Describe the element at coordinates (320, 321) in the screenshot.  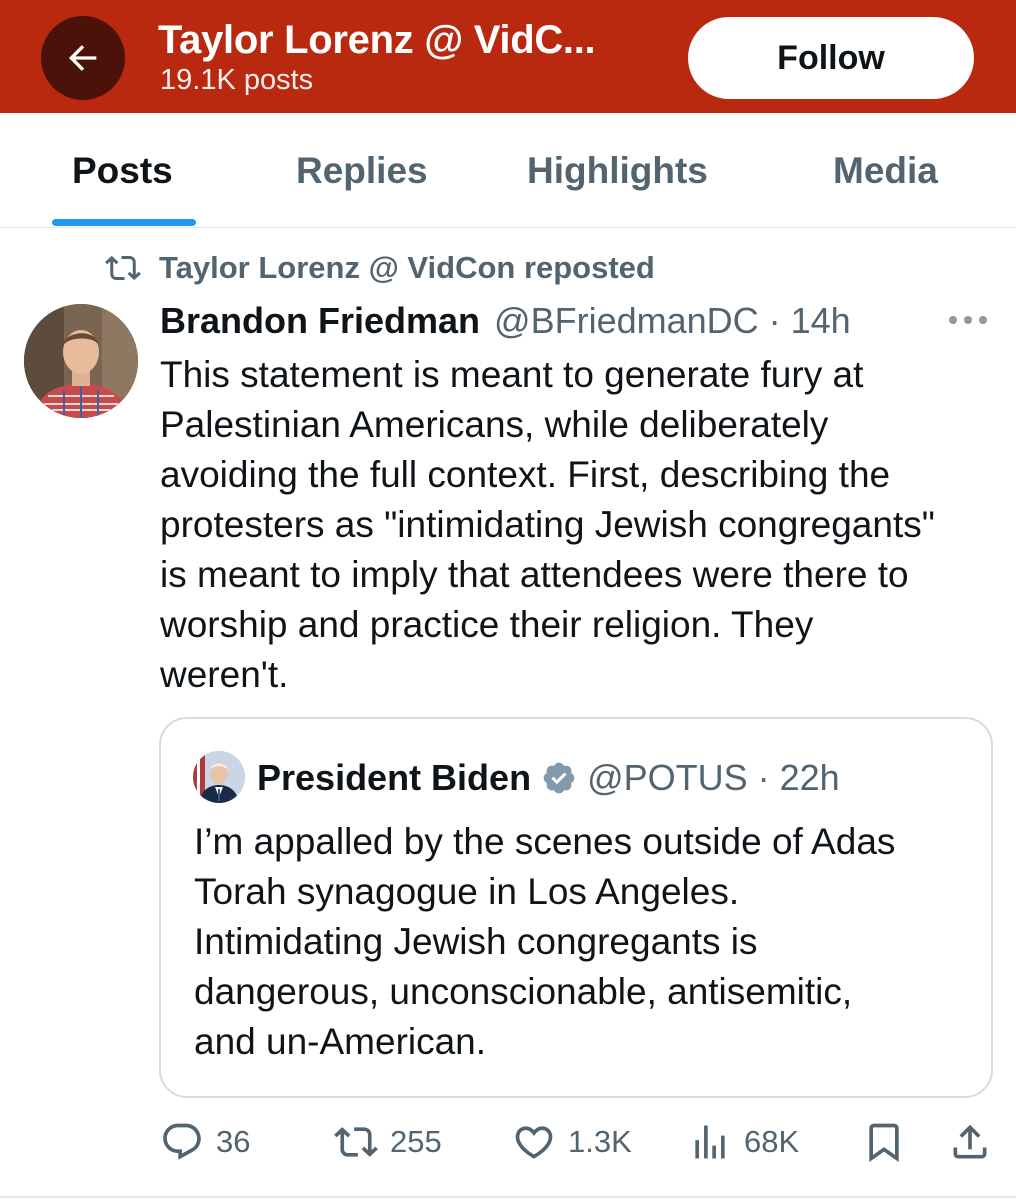
I see `author-name: Brandon Friedman` at that location.